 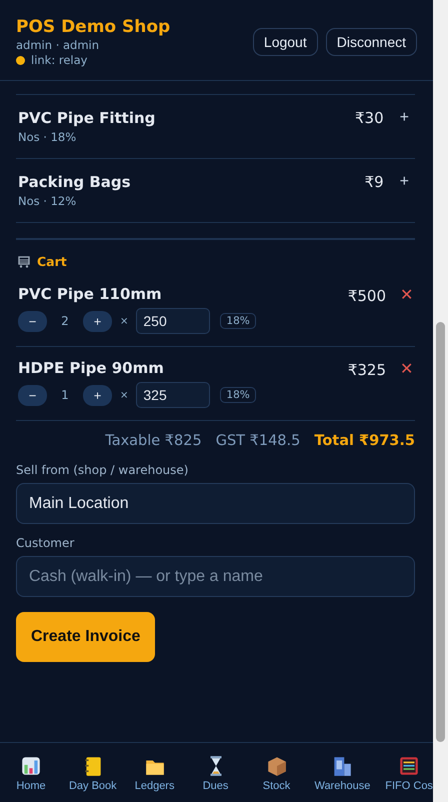 What do you see at coordinates (258, 441) in the screenshot?
I see `gst-amount: GST ₹148.5` at bounding box center [258, 441].